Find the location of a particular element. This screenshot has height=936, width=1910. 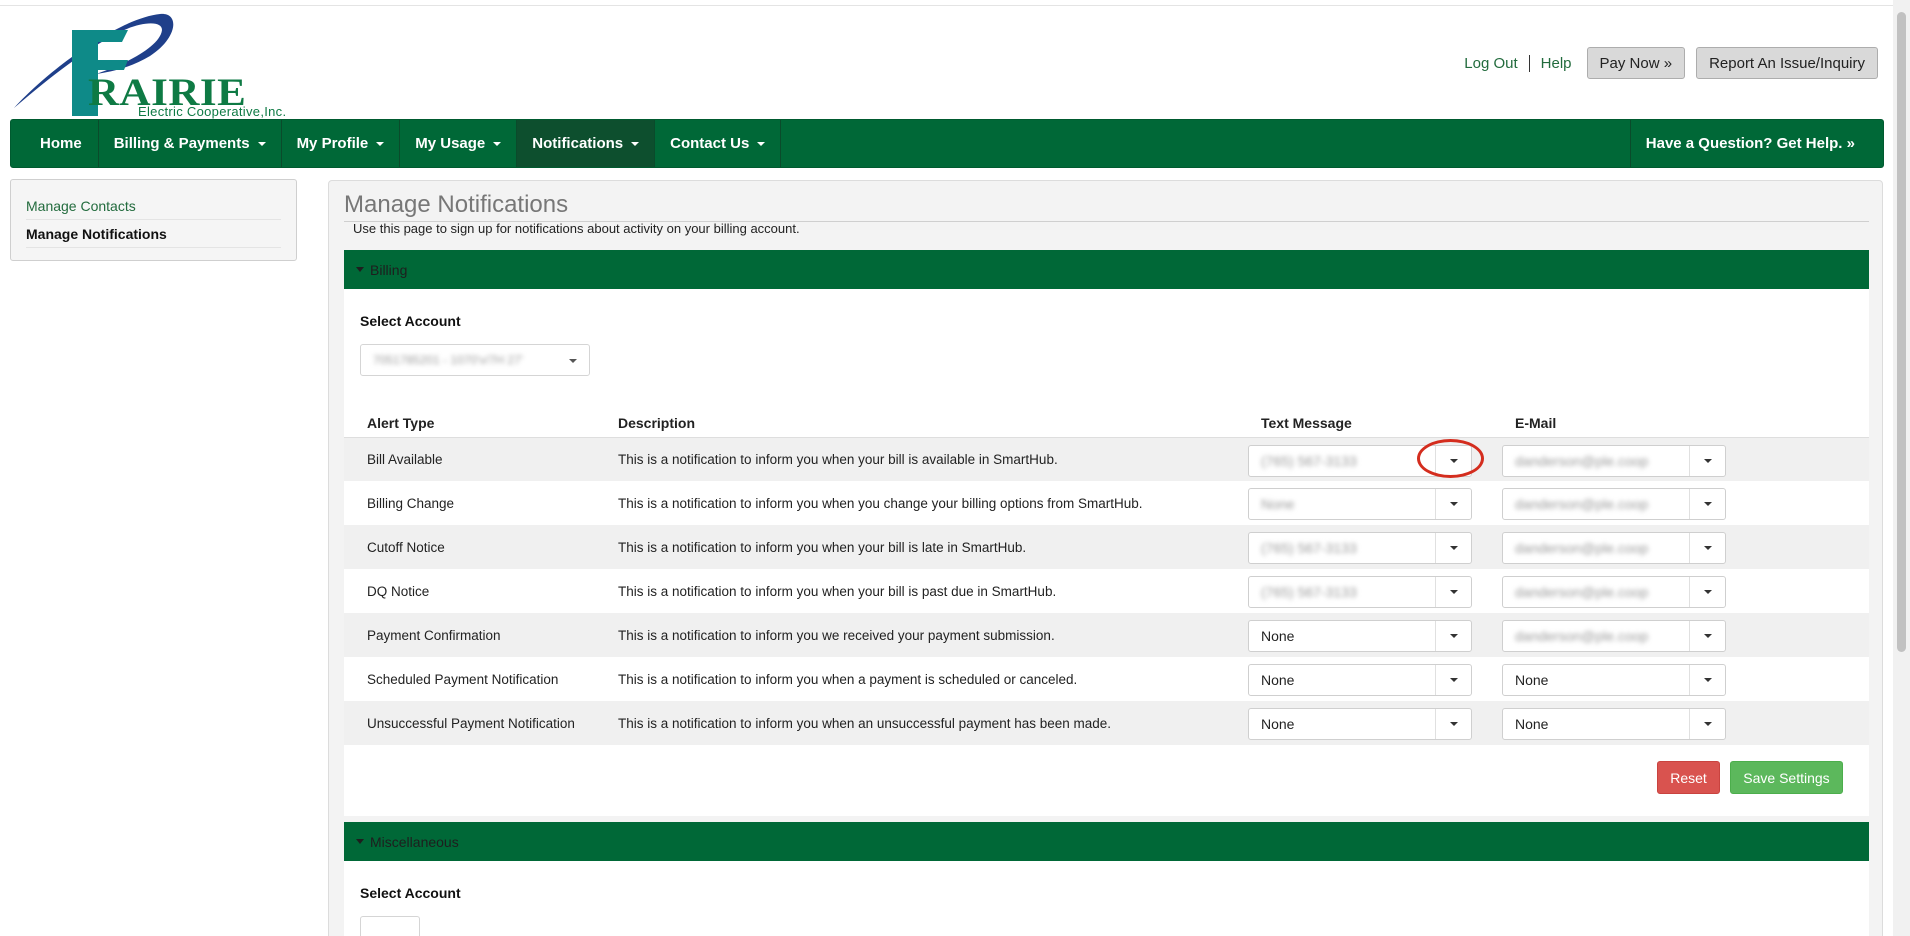

nav-billing-payments: Billing & Payments is located at coordinates (190, 143).